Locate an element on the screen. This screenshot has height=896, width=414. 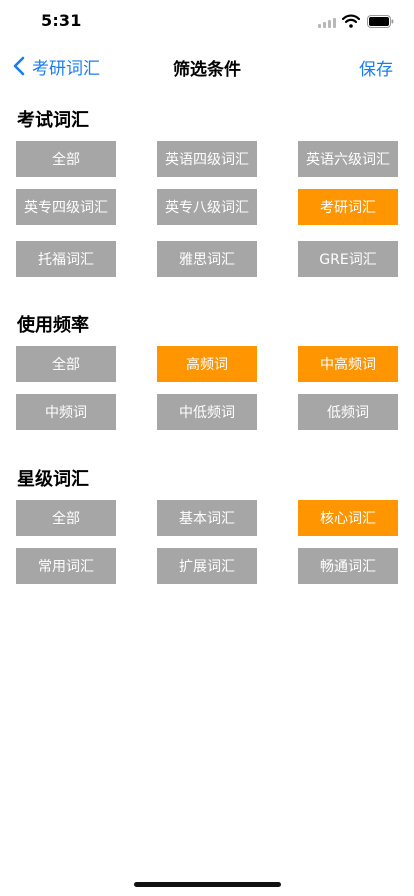
navigation-bar: 考研词汇 筛选条件 保存 is located at coordinates (207, 66).